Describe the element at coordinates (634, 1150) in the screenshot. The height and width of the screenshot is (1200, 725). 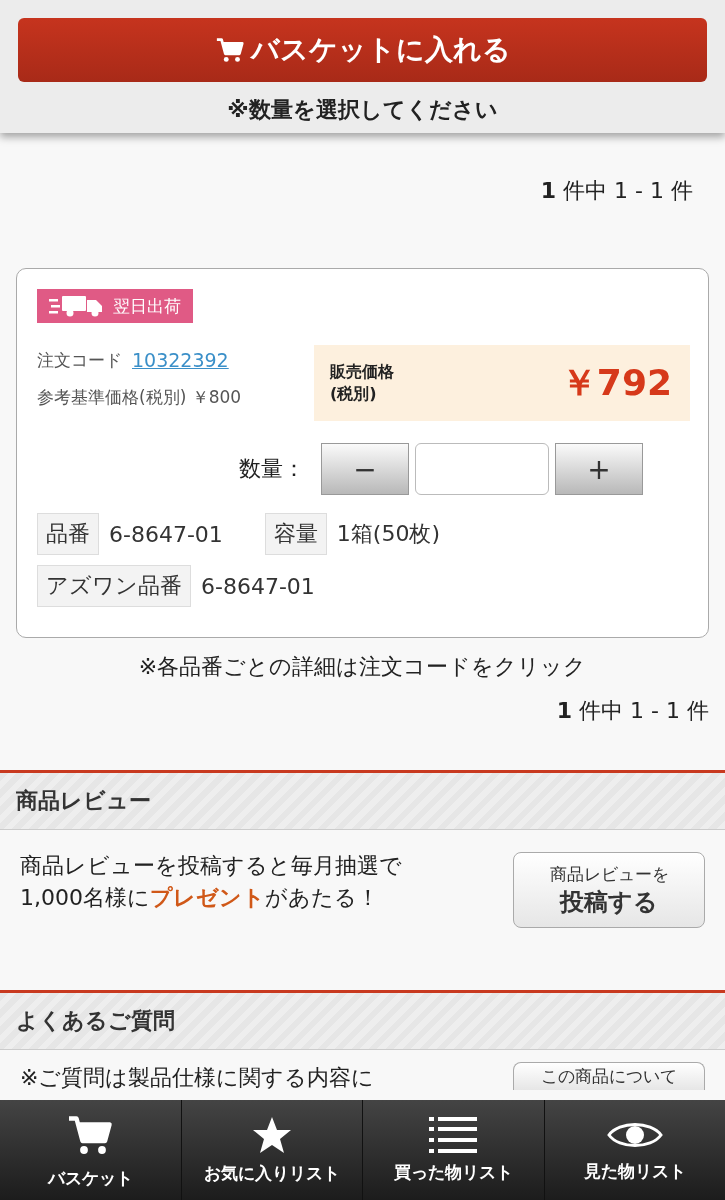
I see `tab-bar-item: 見た物リスト` at that location.